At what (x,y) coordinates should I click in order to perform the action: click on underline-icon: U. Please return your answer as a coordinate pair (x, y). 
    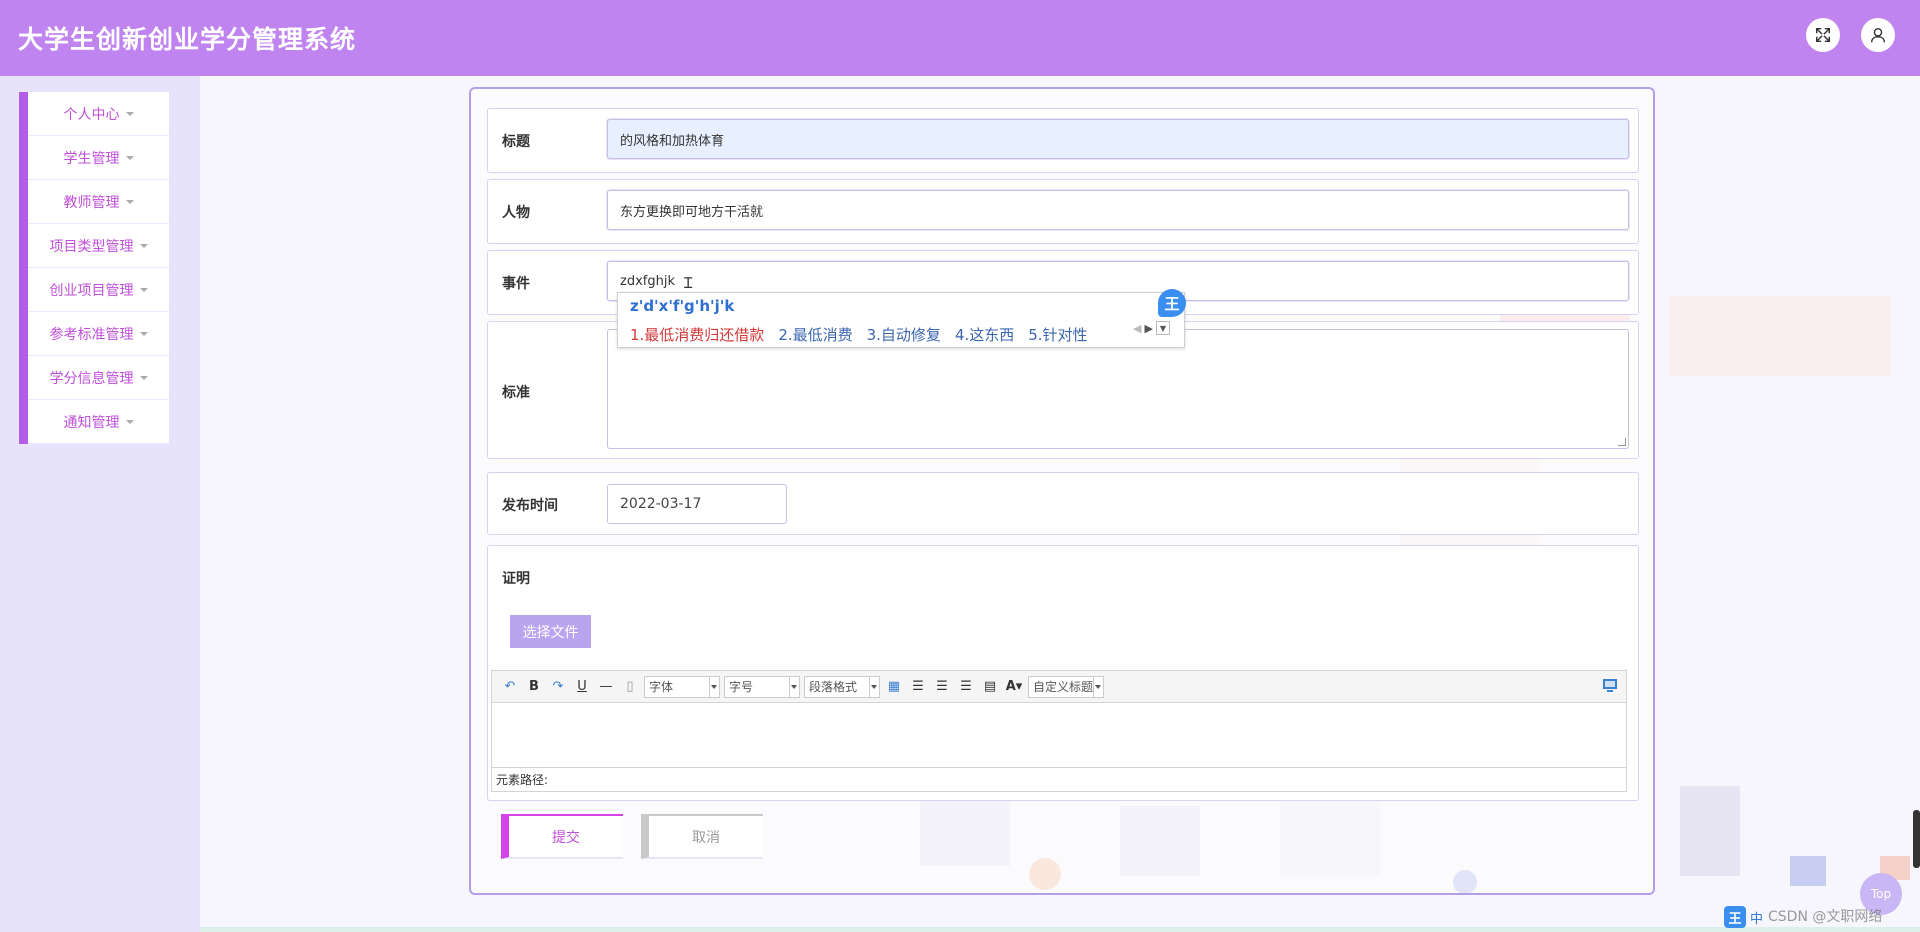
    Looking at the image, I should click on (582, 687).